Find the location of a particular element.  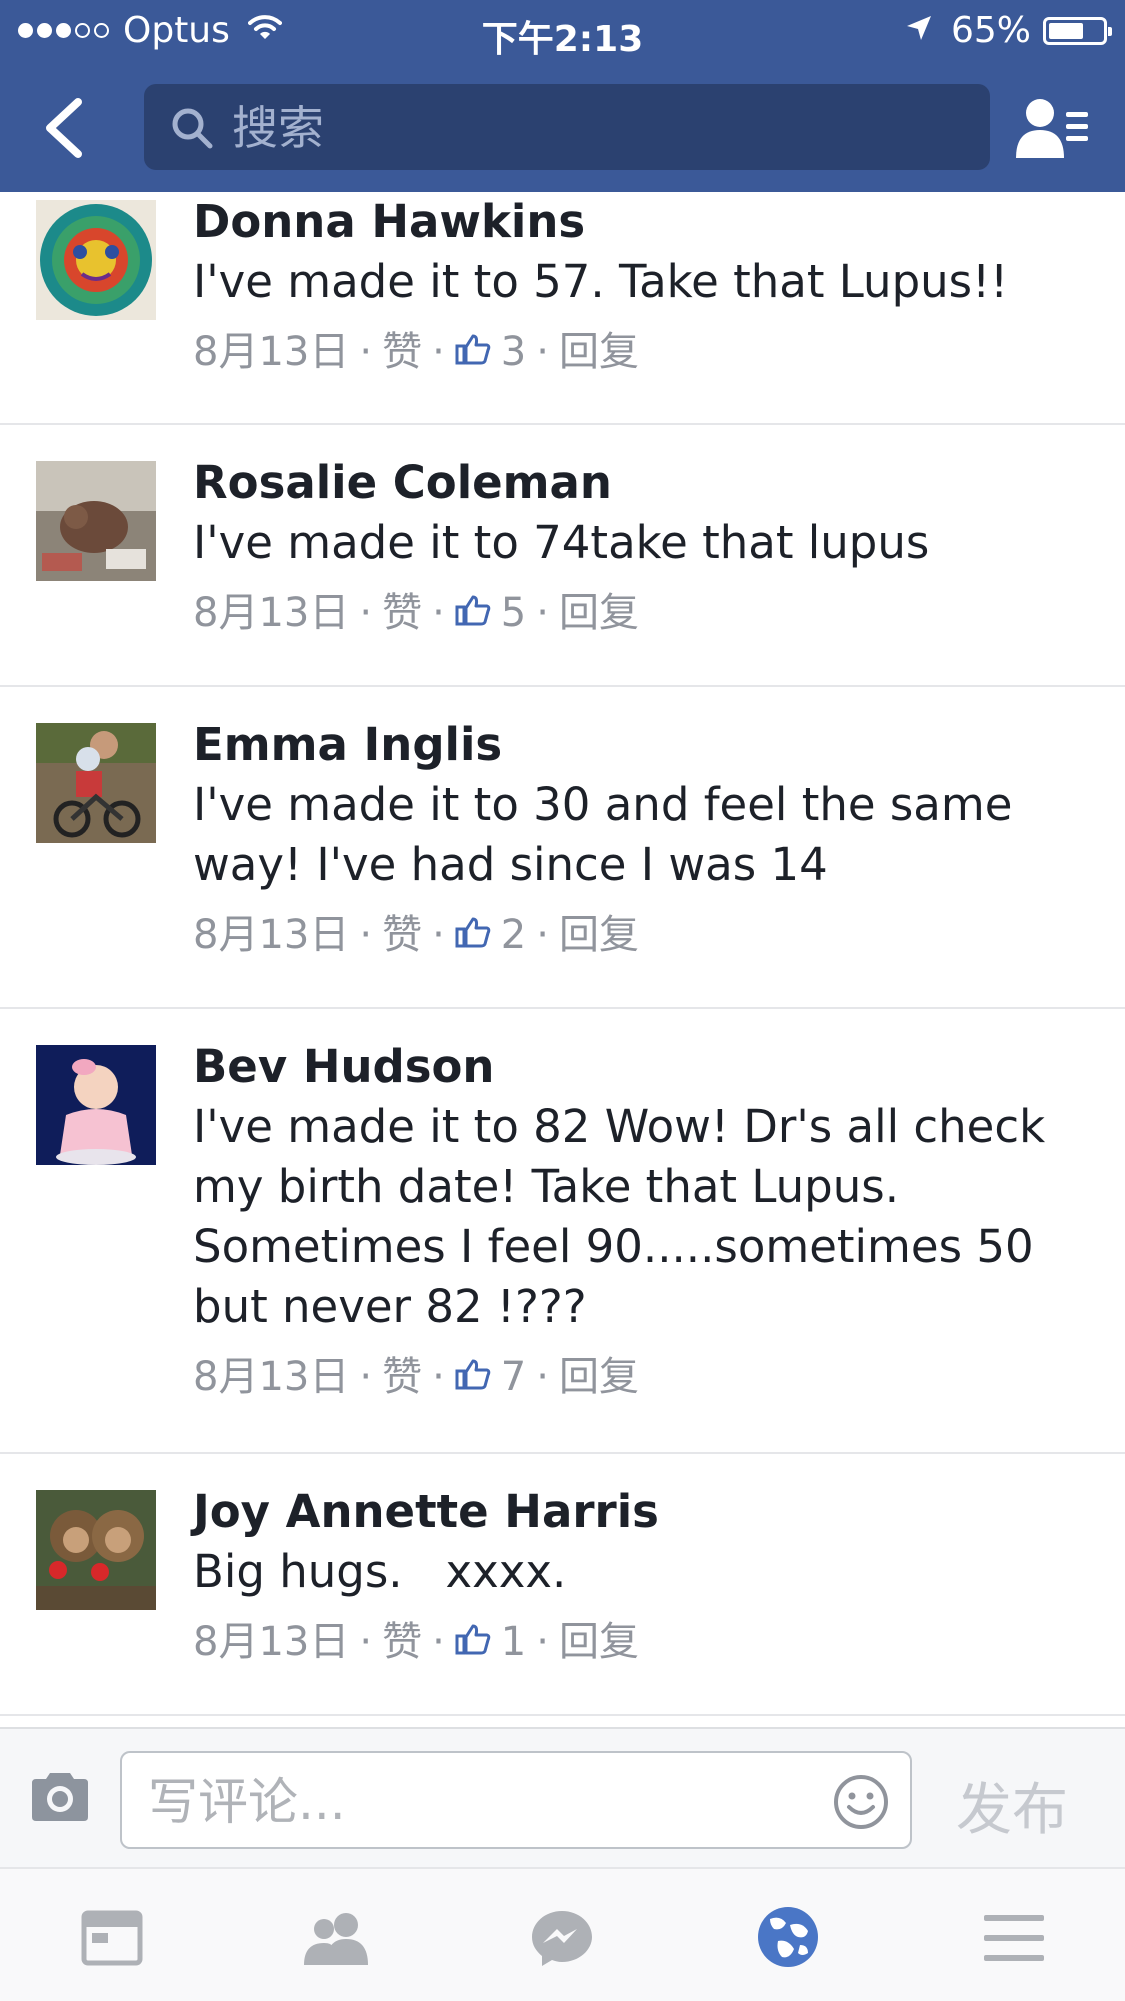

camera-icon is located at coordinates (60, 1797).